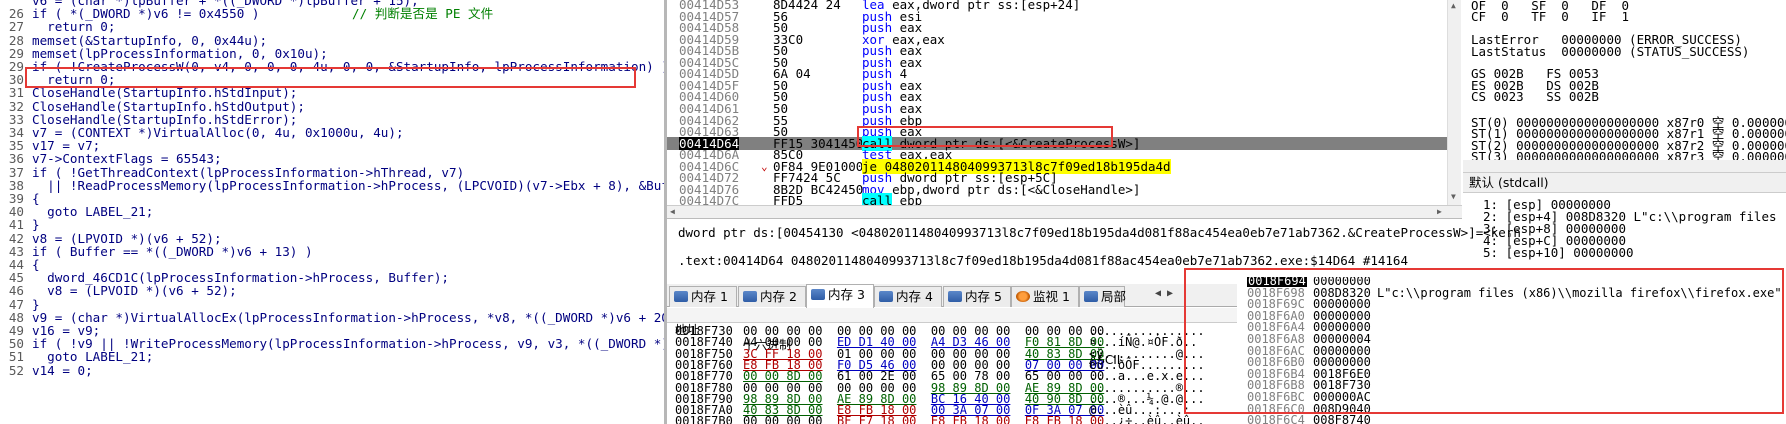 This screenshot has width=1786, height=424. What do you see at coordinates (1439, 211) in the screenshot?
I see `scroll-right-icon: ▶` at bounding box center [1439, 211].